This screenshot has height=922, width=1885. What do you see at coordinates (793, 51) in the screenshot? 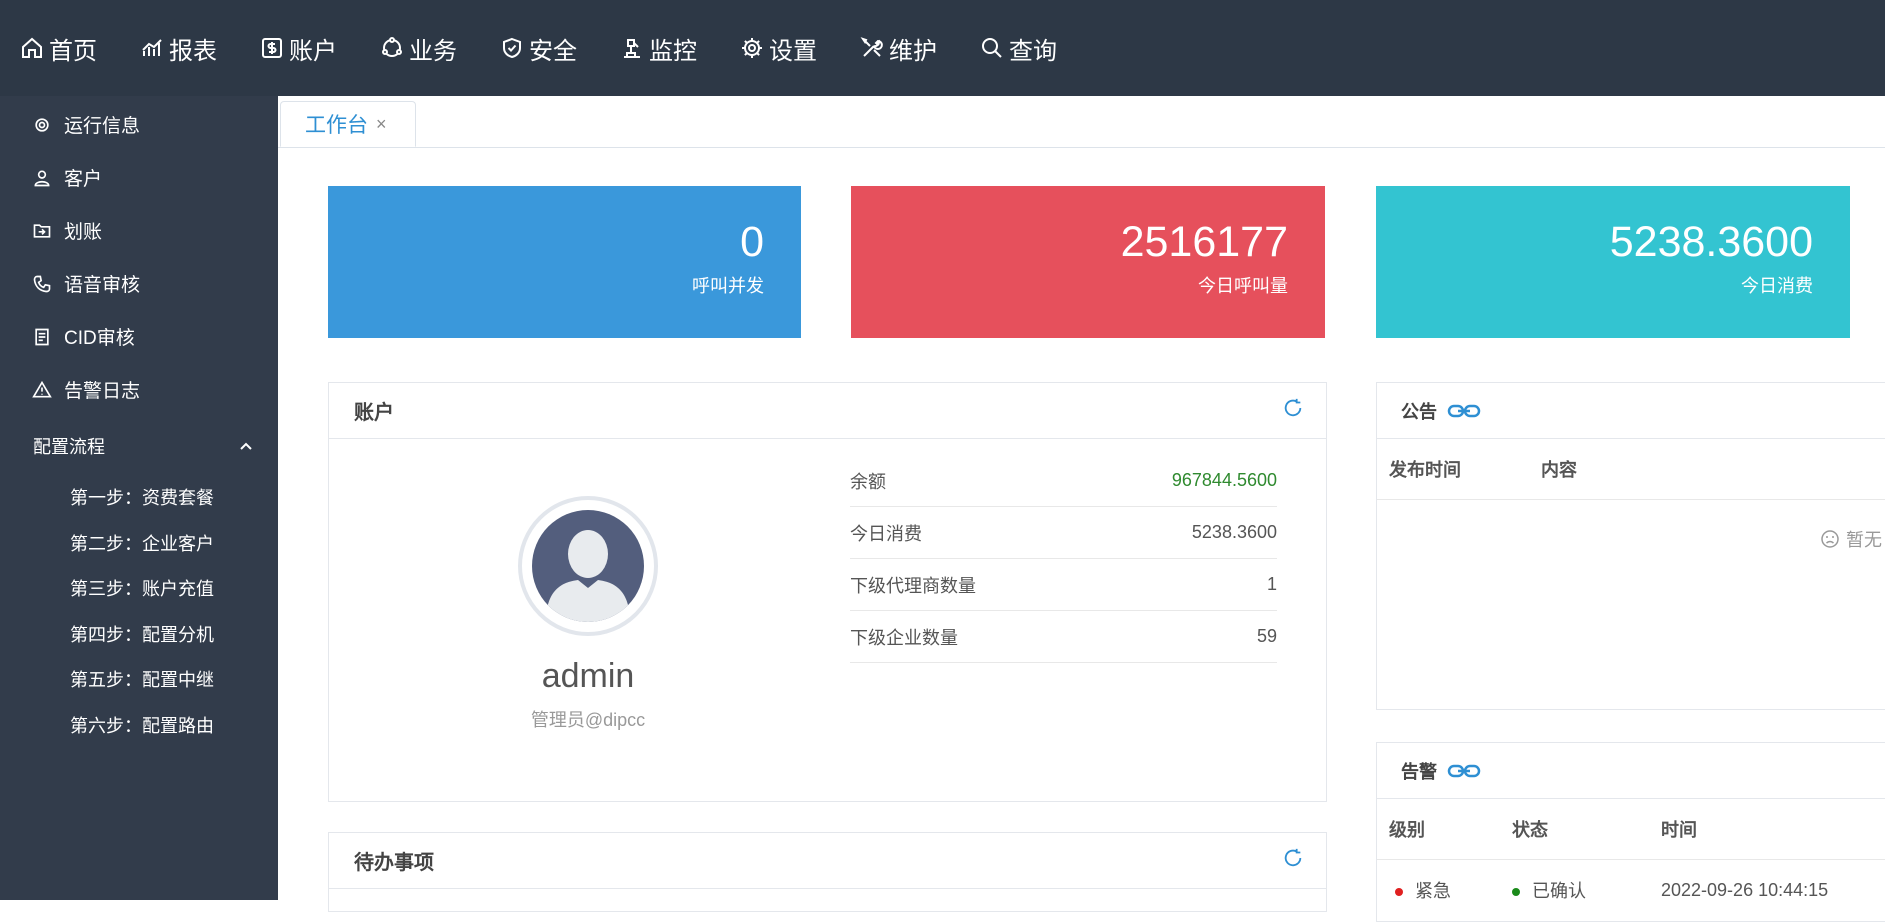
I see `nav-label: 设置` at bounding box center [793, 51].